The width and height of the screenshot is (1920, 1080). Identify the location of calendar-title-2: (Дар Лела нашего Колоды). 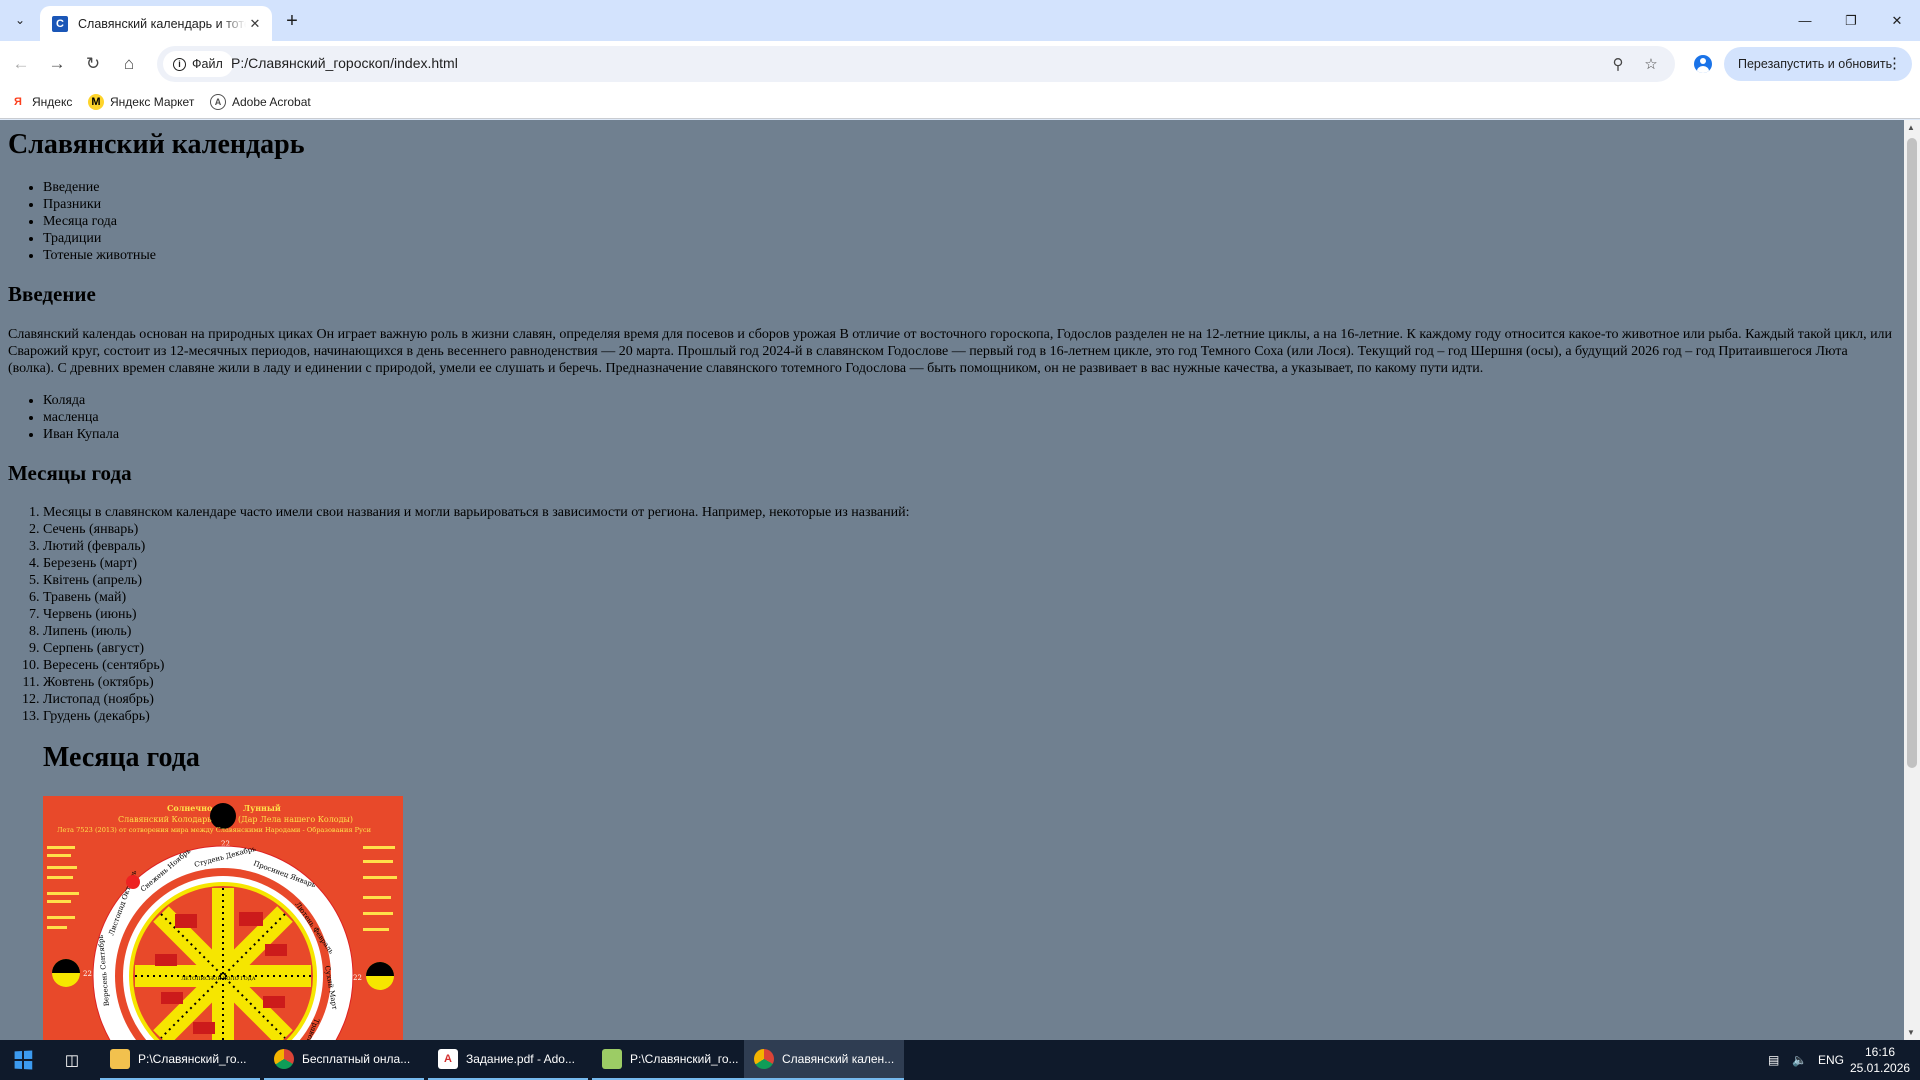
(295, 819).